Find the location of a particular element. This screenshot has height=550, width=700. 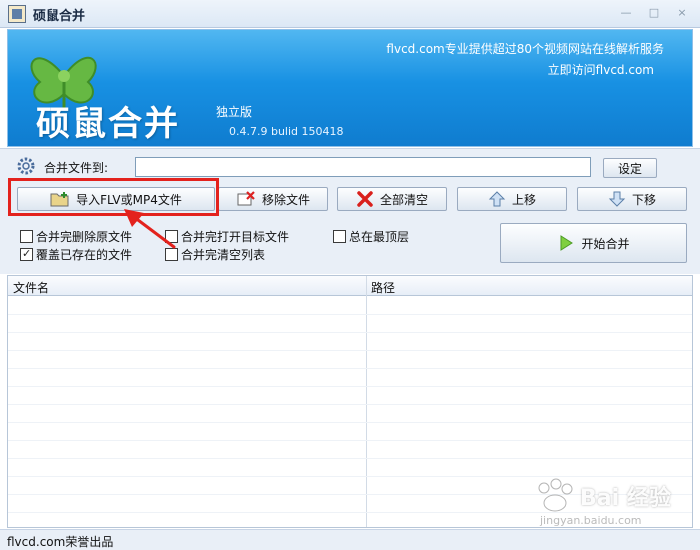

option-delete-source: 合并完删除原文件 is located at coordinates (76, 236).